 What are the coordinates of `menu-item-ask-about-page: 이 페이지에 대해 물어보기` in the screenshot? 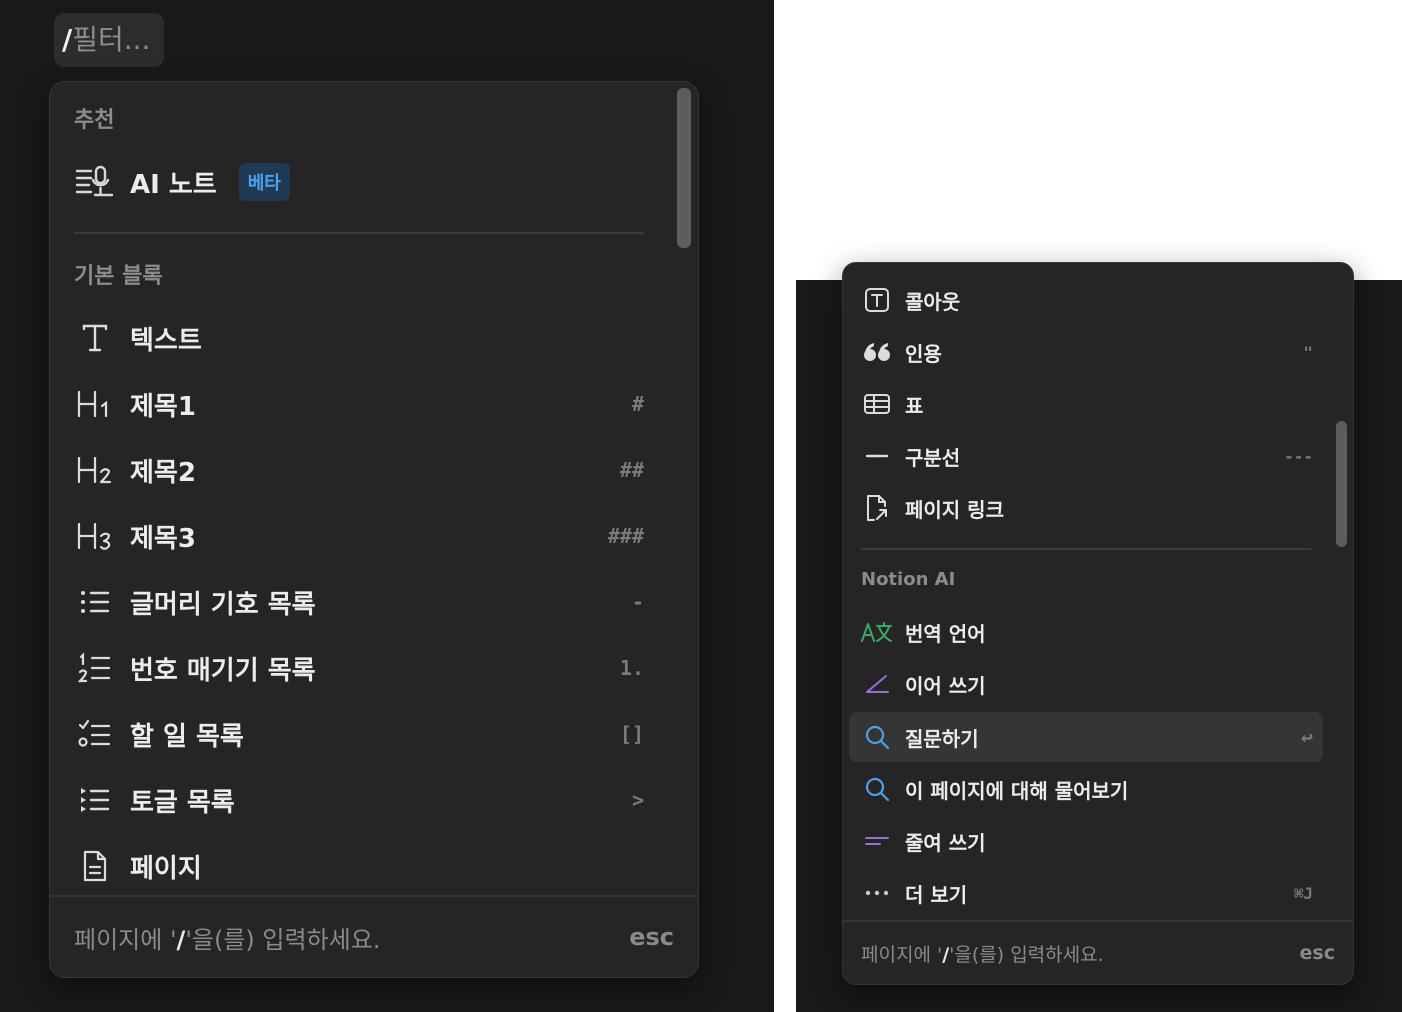 It's located at (1086, 789).